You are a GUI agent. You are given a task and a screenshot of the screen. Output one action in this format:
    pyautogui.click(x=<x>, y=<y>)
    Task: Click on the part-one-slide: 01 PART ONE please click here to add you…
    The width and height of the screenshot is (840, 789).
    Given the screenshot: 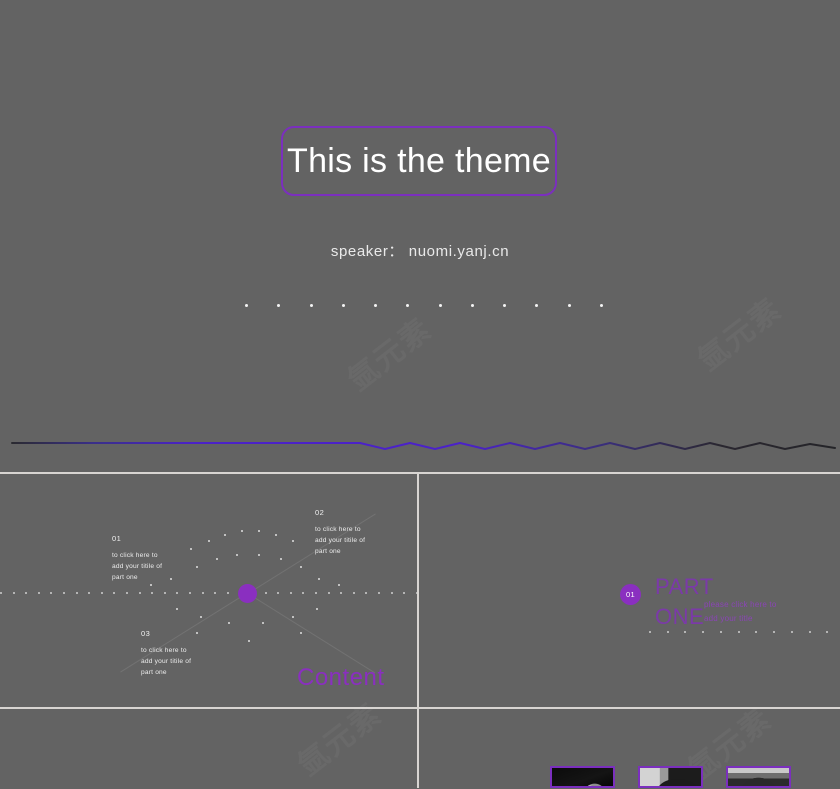 What is the action you would take?
    pyautogui.click(x=629, y=590)
    